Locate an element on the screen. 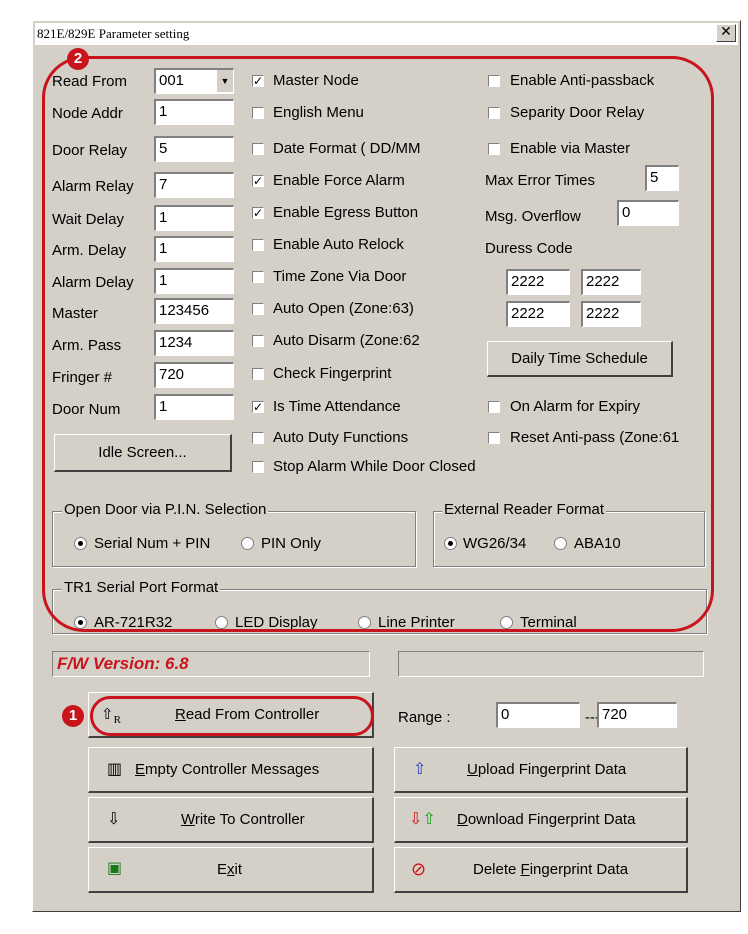 The width and height of the screenshot is (748, 934). empty-messages-label: Empty Controller Messages is located at coordinates (227, 769).